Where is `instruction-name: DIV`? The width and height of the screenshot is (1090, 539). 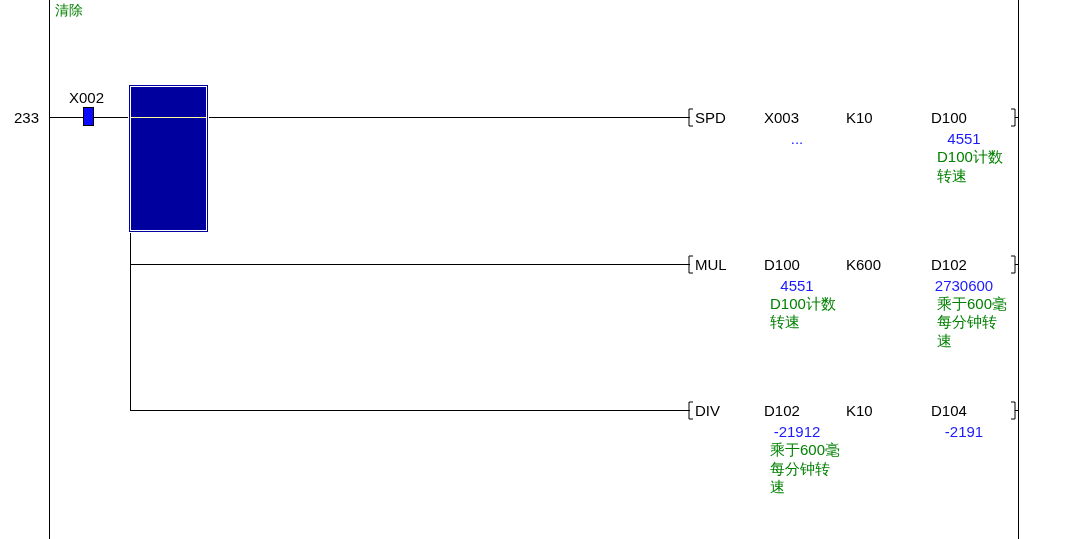 instruction-name: DIV is located at coordinates (707, 410).